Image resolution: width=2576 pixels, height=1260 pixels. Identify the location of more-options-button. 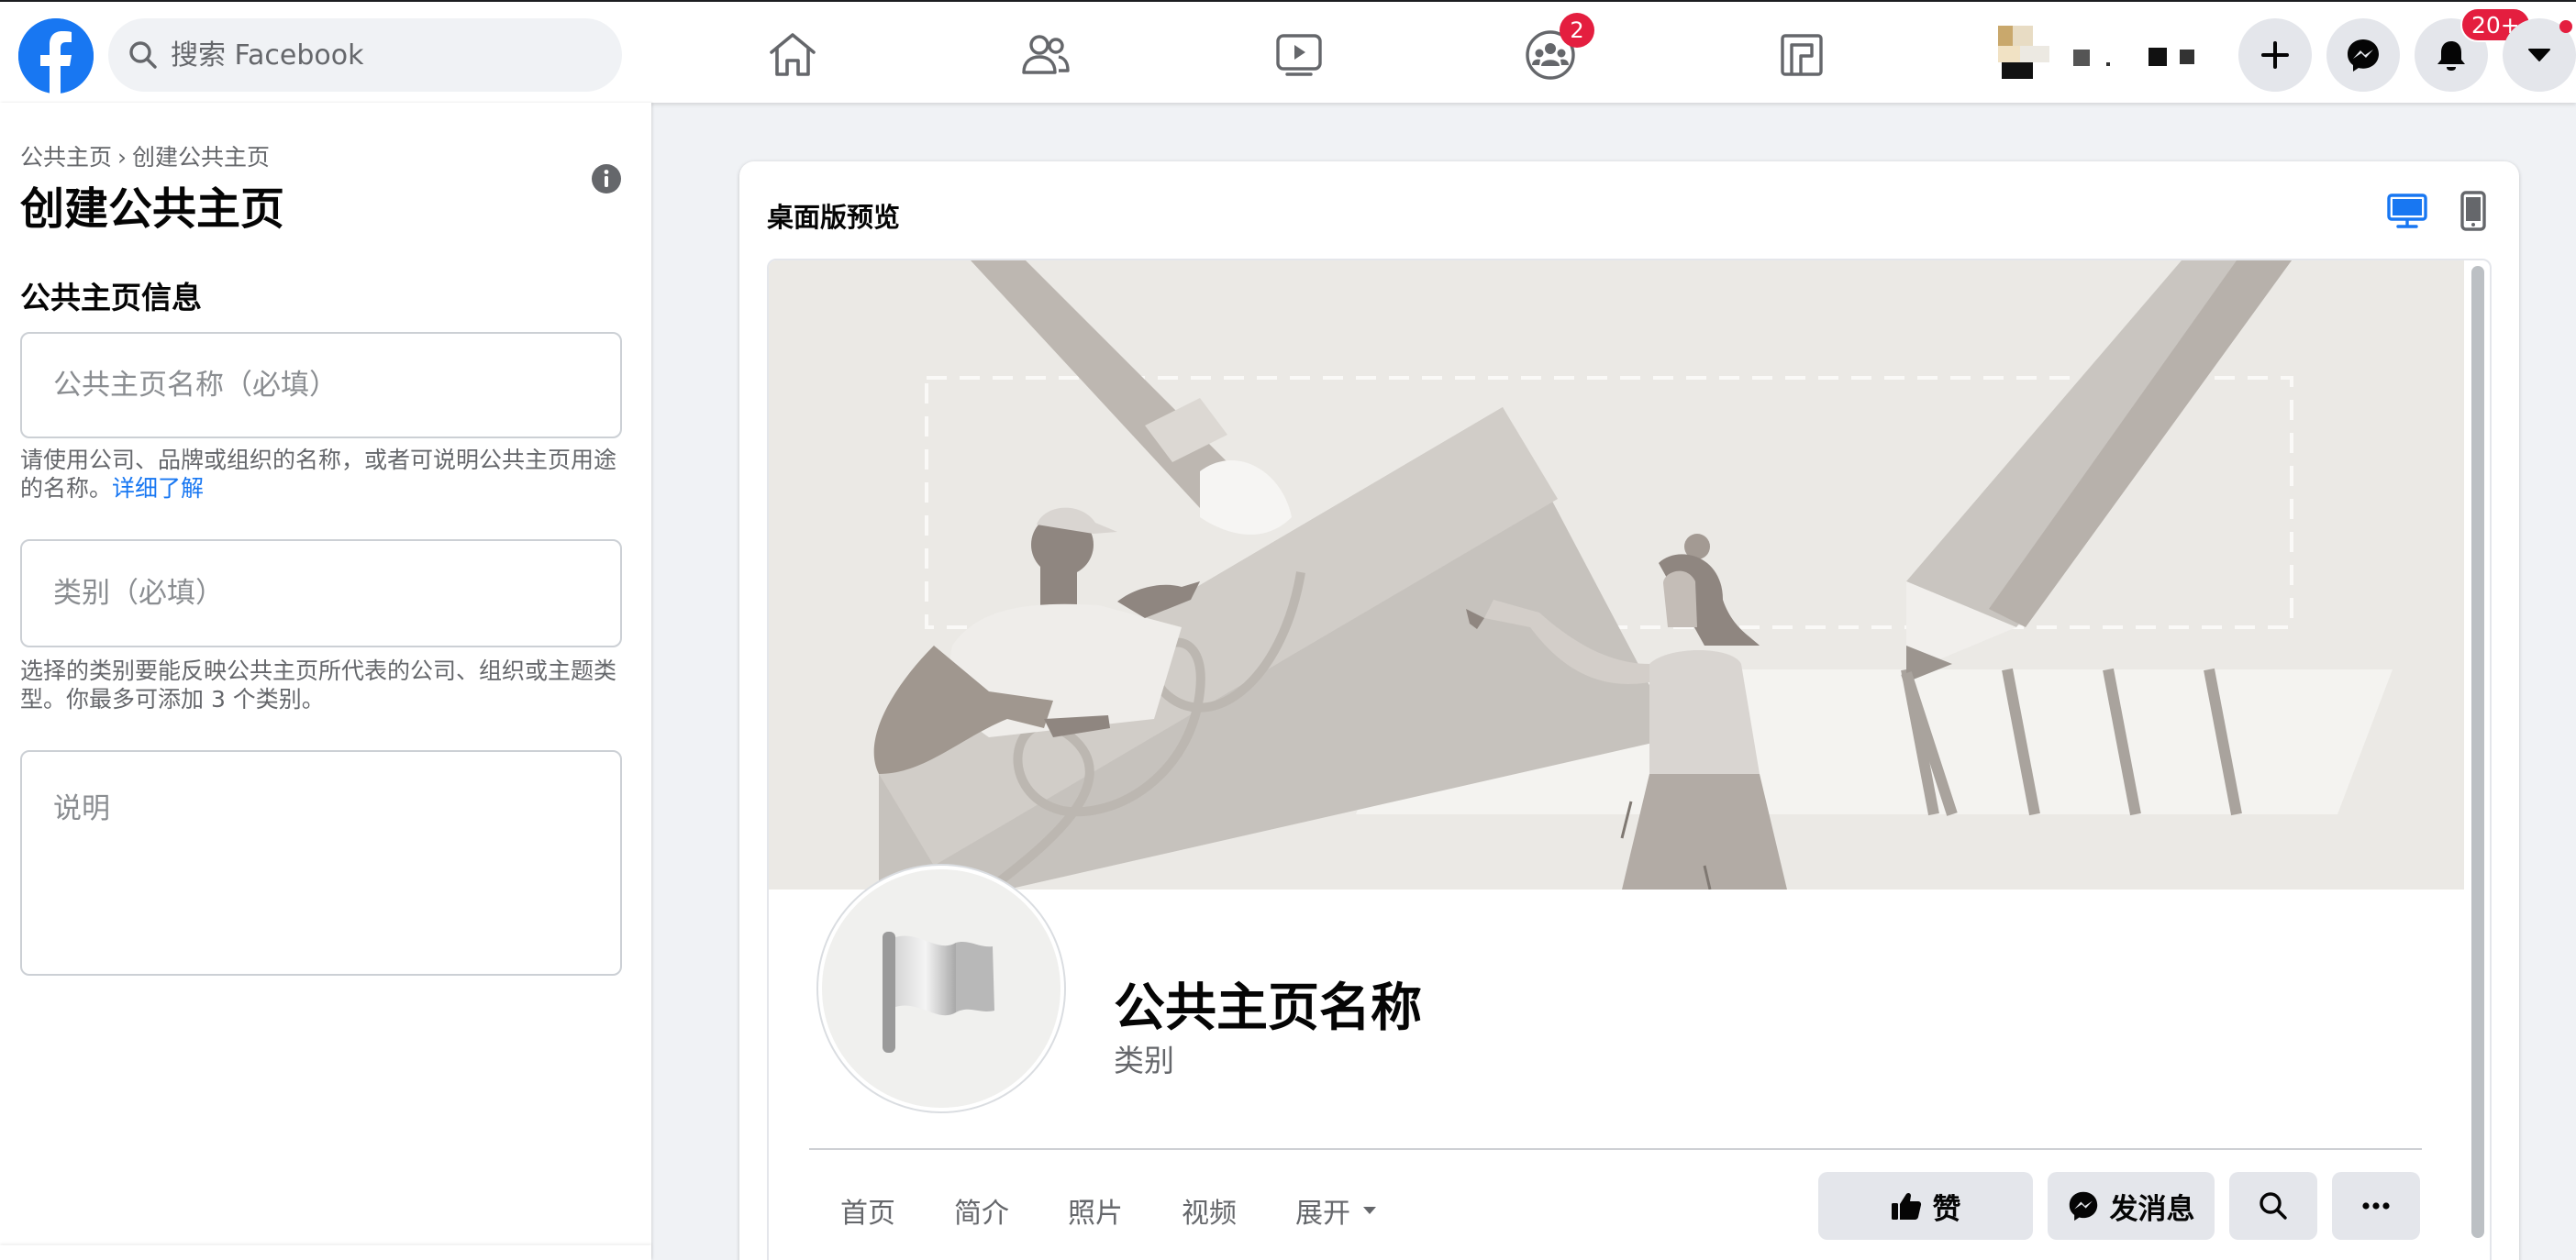
(2376, 1206).